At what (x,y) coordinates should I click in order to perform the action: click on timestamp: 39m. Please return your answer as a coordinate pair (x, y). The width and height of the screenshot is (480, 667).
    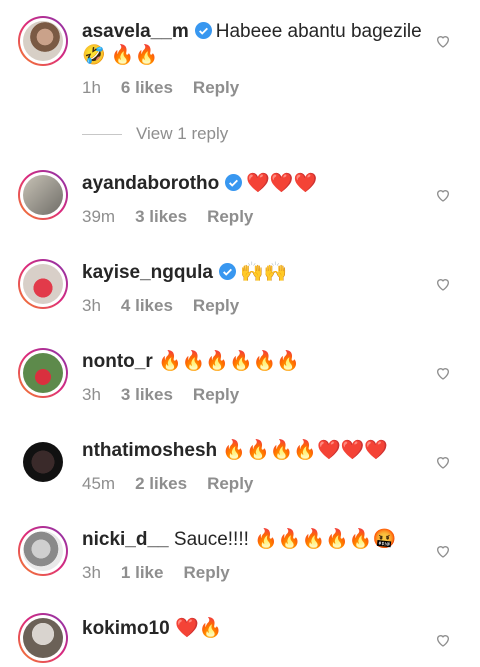
    Looking at the image, I should click on (99, 216).